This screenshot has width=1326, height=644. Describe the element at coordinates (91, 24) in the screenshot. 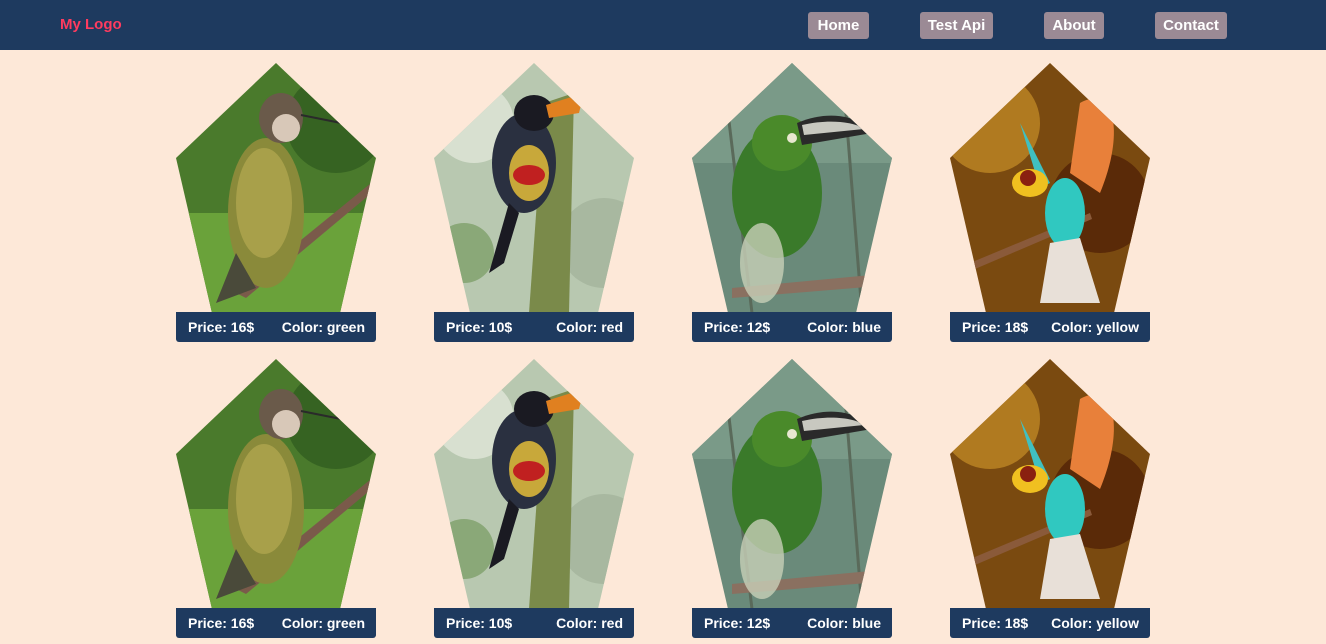

I see `logo: My Logo` at that location.